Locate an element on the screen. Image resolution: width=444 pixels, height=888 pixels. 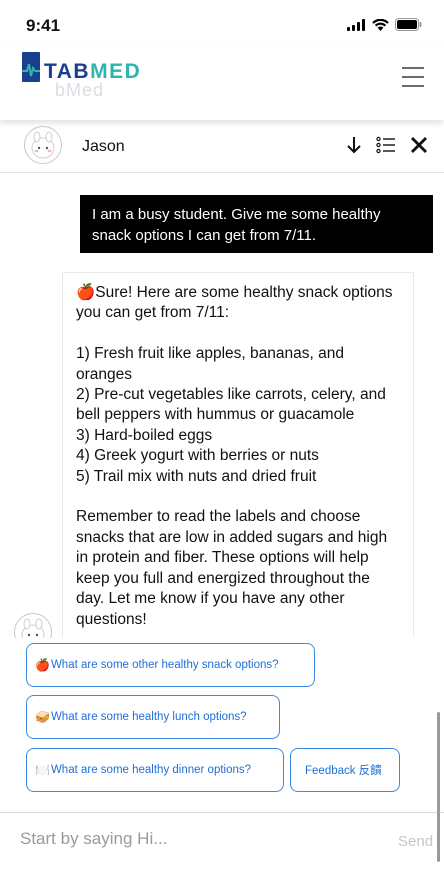
suggestion-lunch-button: 🥪 What are some healthy lunch options? is located at coordinates (153, 717).